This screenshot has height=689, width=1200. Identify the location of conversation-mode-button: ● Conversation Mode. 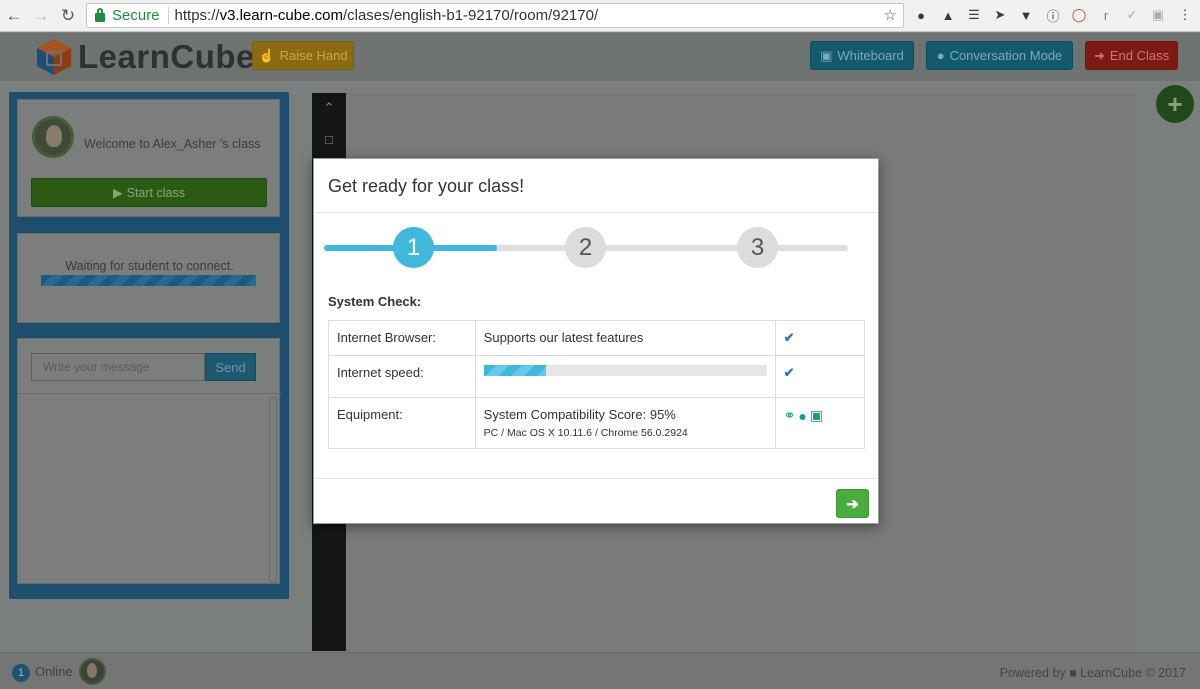
(999, 55).